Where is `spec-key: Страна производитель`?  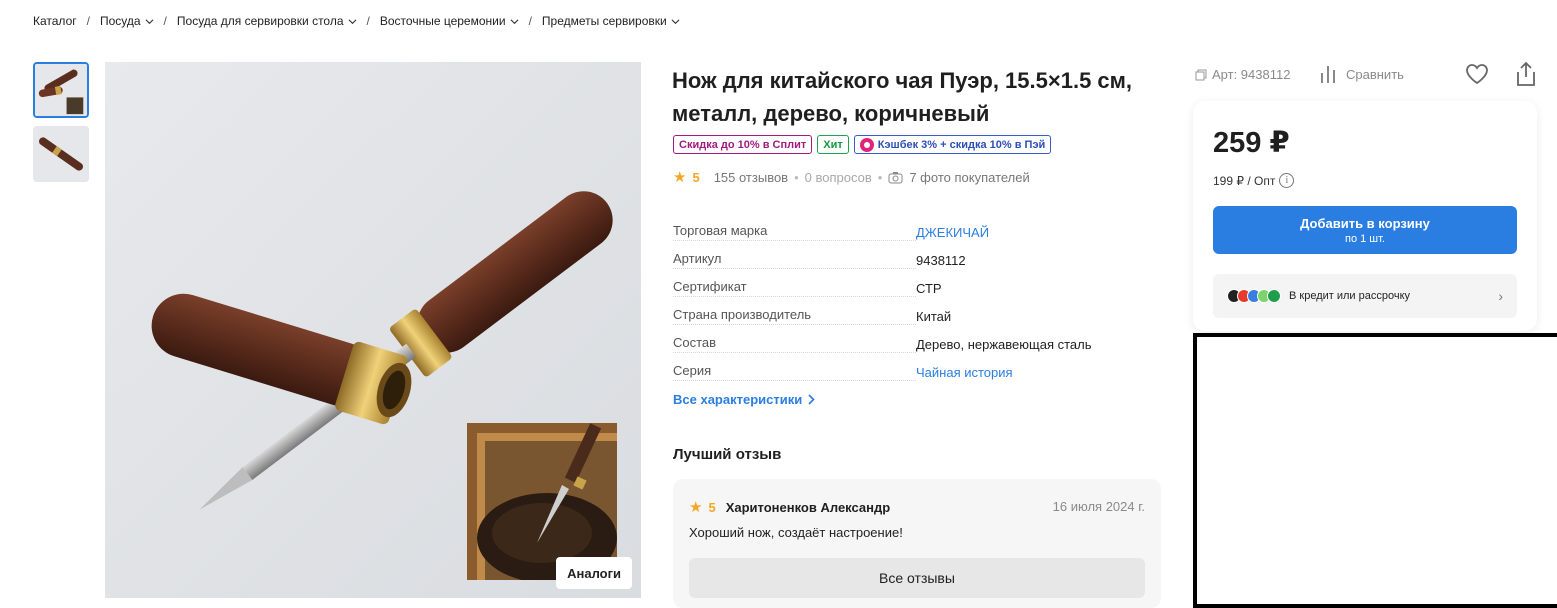
spec-key: Страна производитель is located at coordinates (794, 316).